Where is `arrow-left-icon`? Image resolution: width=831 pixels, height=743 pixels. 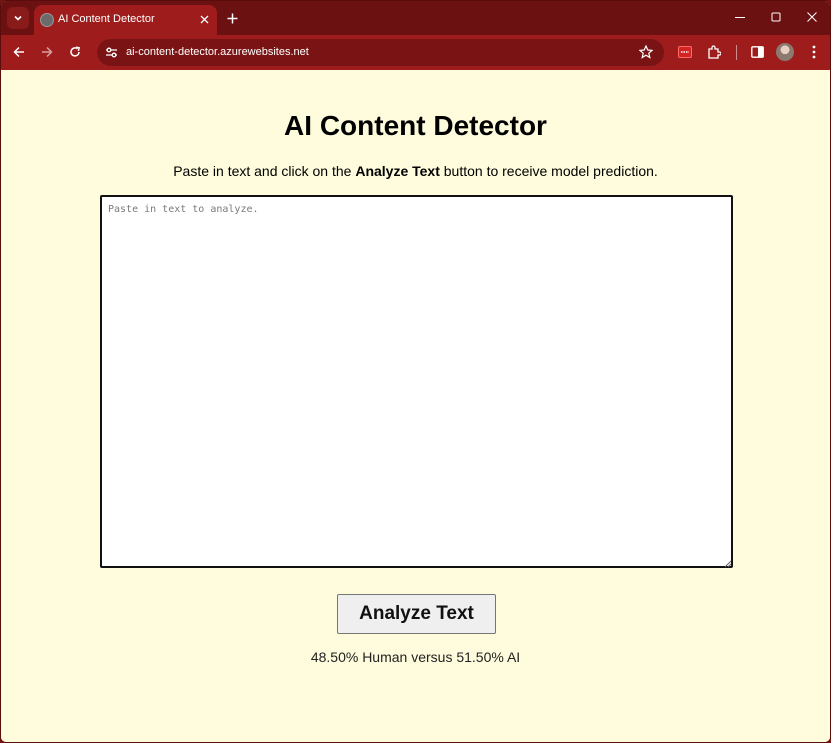 arrow-left-icon is located at coordinates (18, 52).